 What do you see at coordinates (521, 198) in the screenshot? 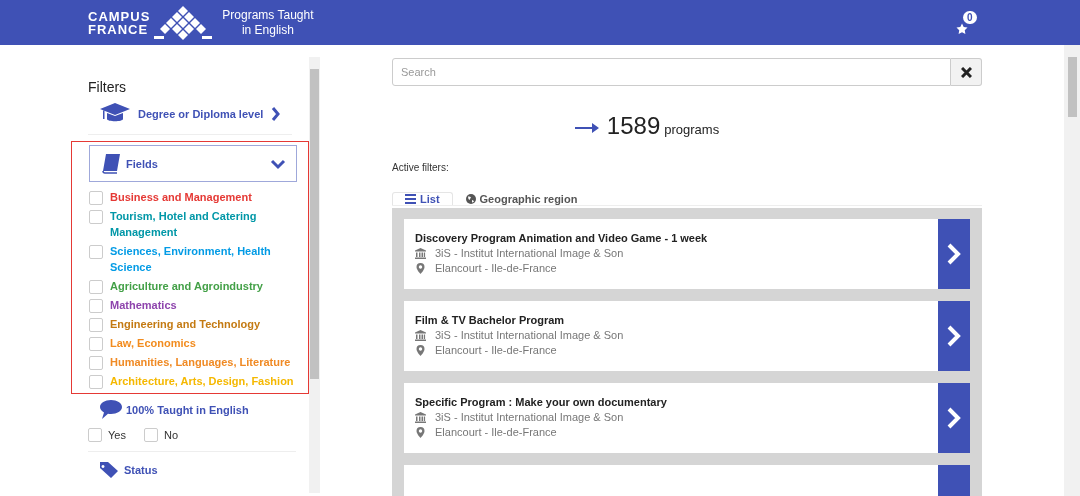
I see `tab: Geographic region` at bounding box center [521, 198].